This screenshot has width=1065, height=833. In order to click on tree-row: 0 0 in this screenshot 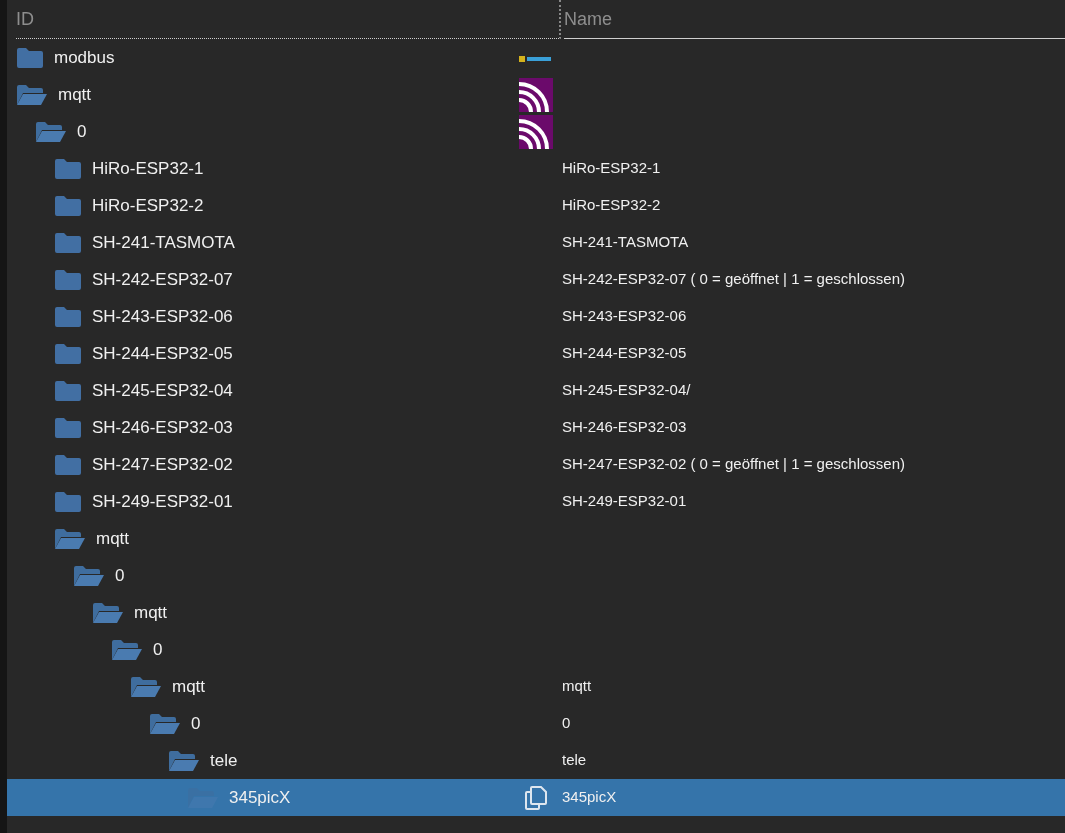, I will do `click(536, 723)`.